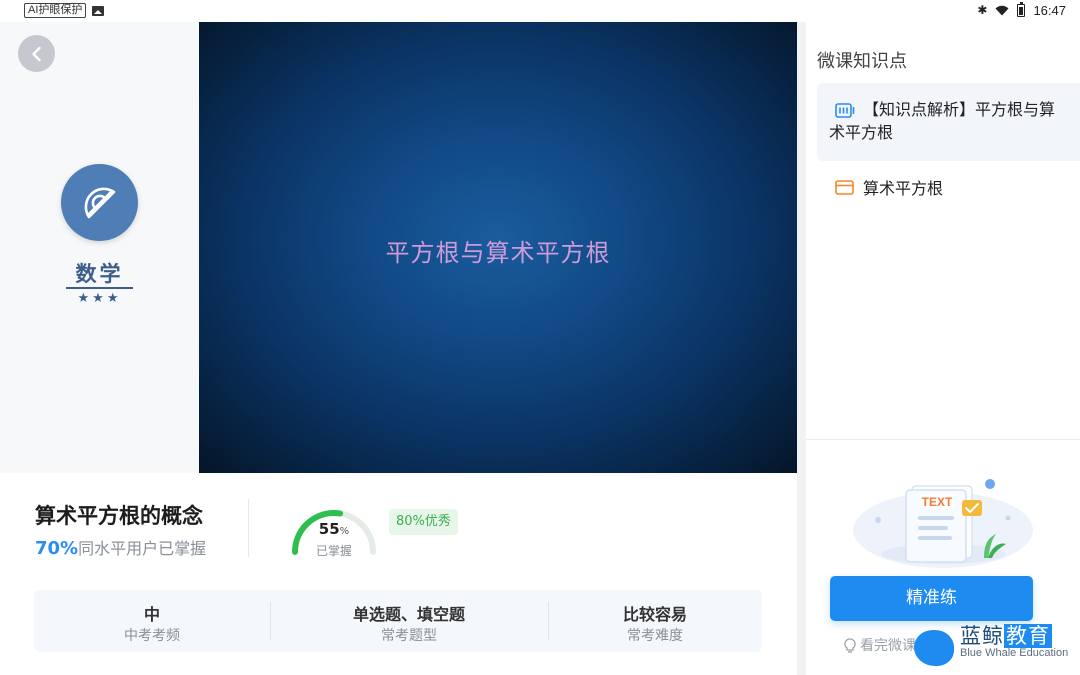 Image resolution: width=1080 pixels, height=675 pixels. What do you see at coordinates (99, 274) in the screenshot?
I see `subject-name: 数学` at bounding box center [99, 274].